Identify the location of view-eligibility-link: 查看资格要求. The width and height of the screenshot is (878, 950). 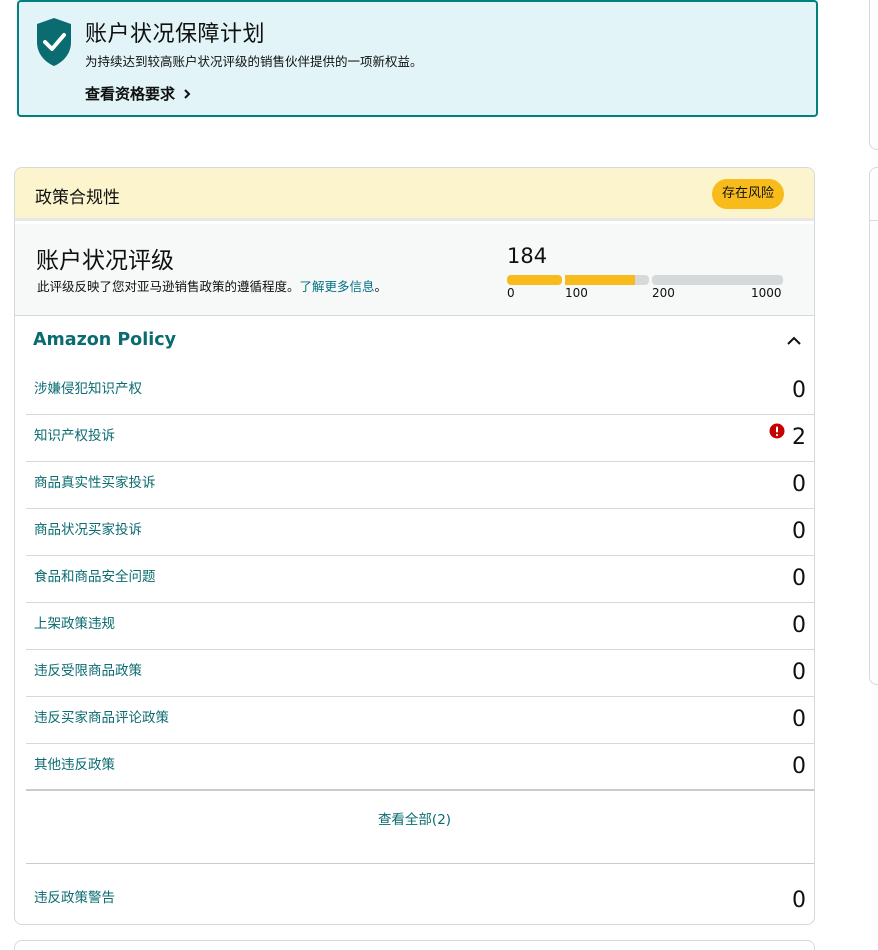
(139, 93).